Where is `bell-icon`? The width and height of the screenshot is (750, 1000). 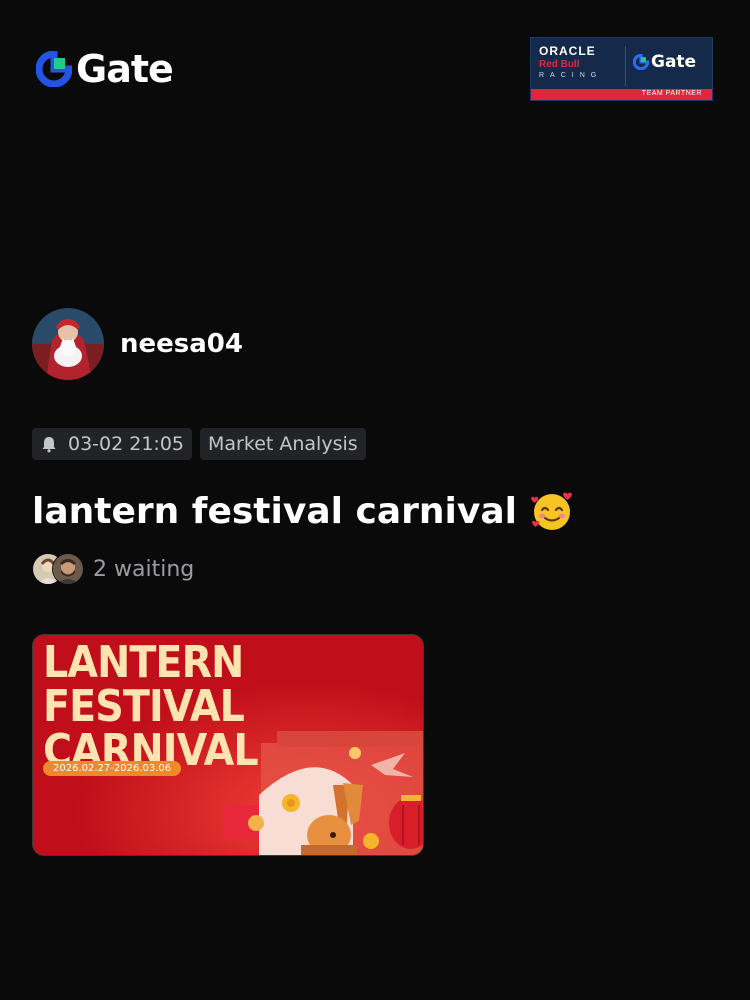 bell-icon is located at coordinates (49, 444).